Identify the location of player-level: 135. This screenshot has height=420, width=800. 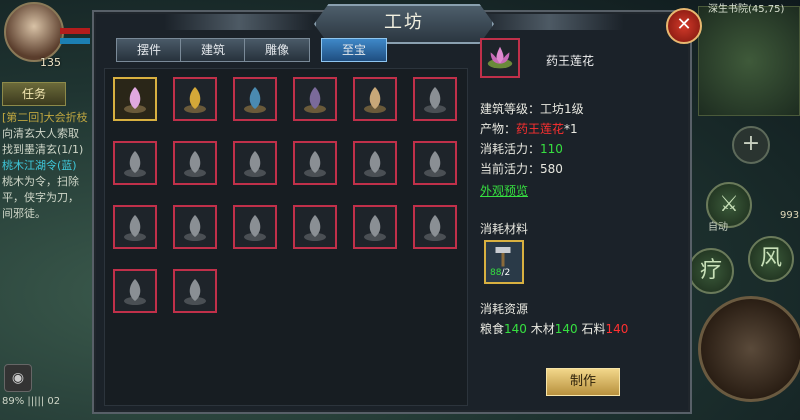
(50, 62).